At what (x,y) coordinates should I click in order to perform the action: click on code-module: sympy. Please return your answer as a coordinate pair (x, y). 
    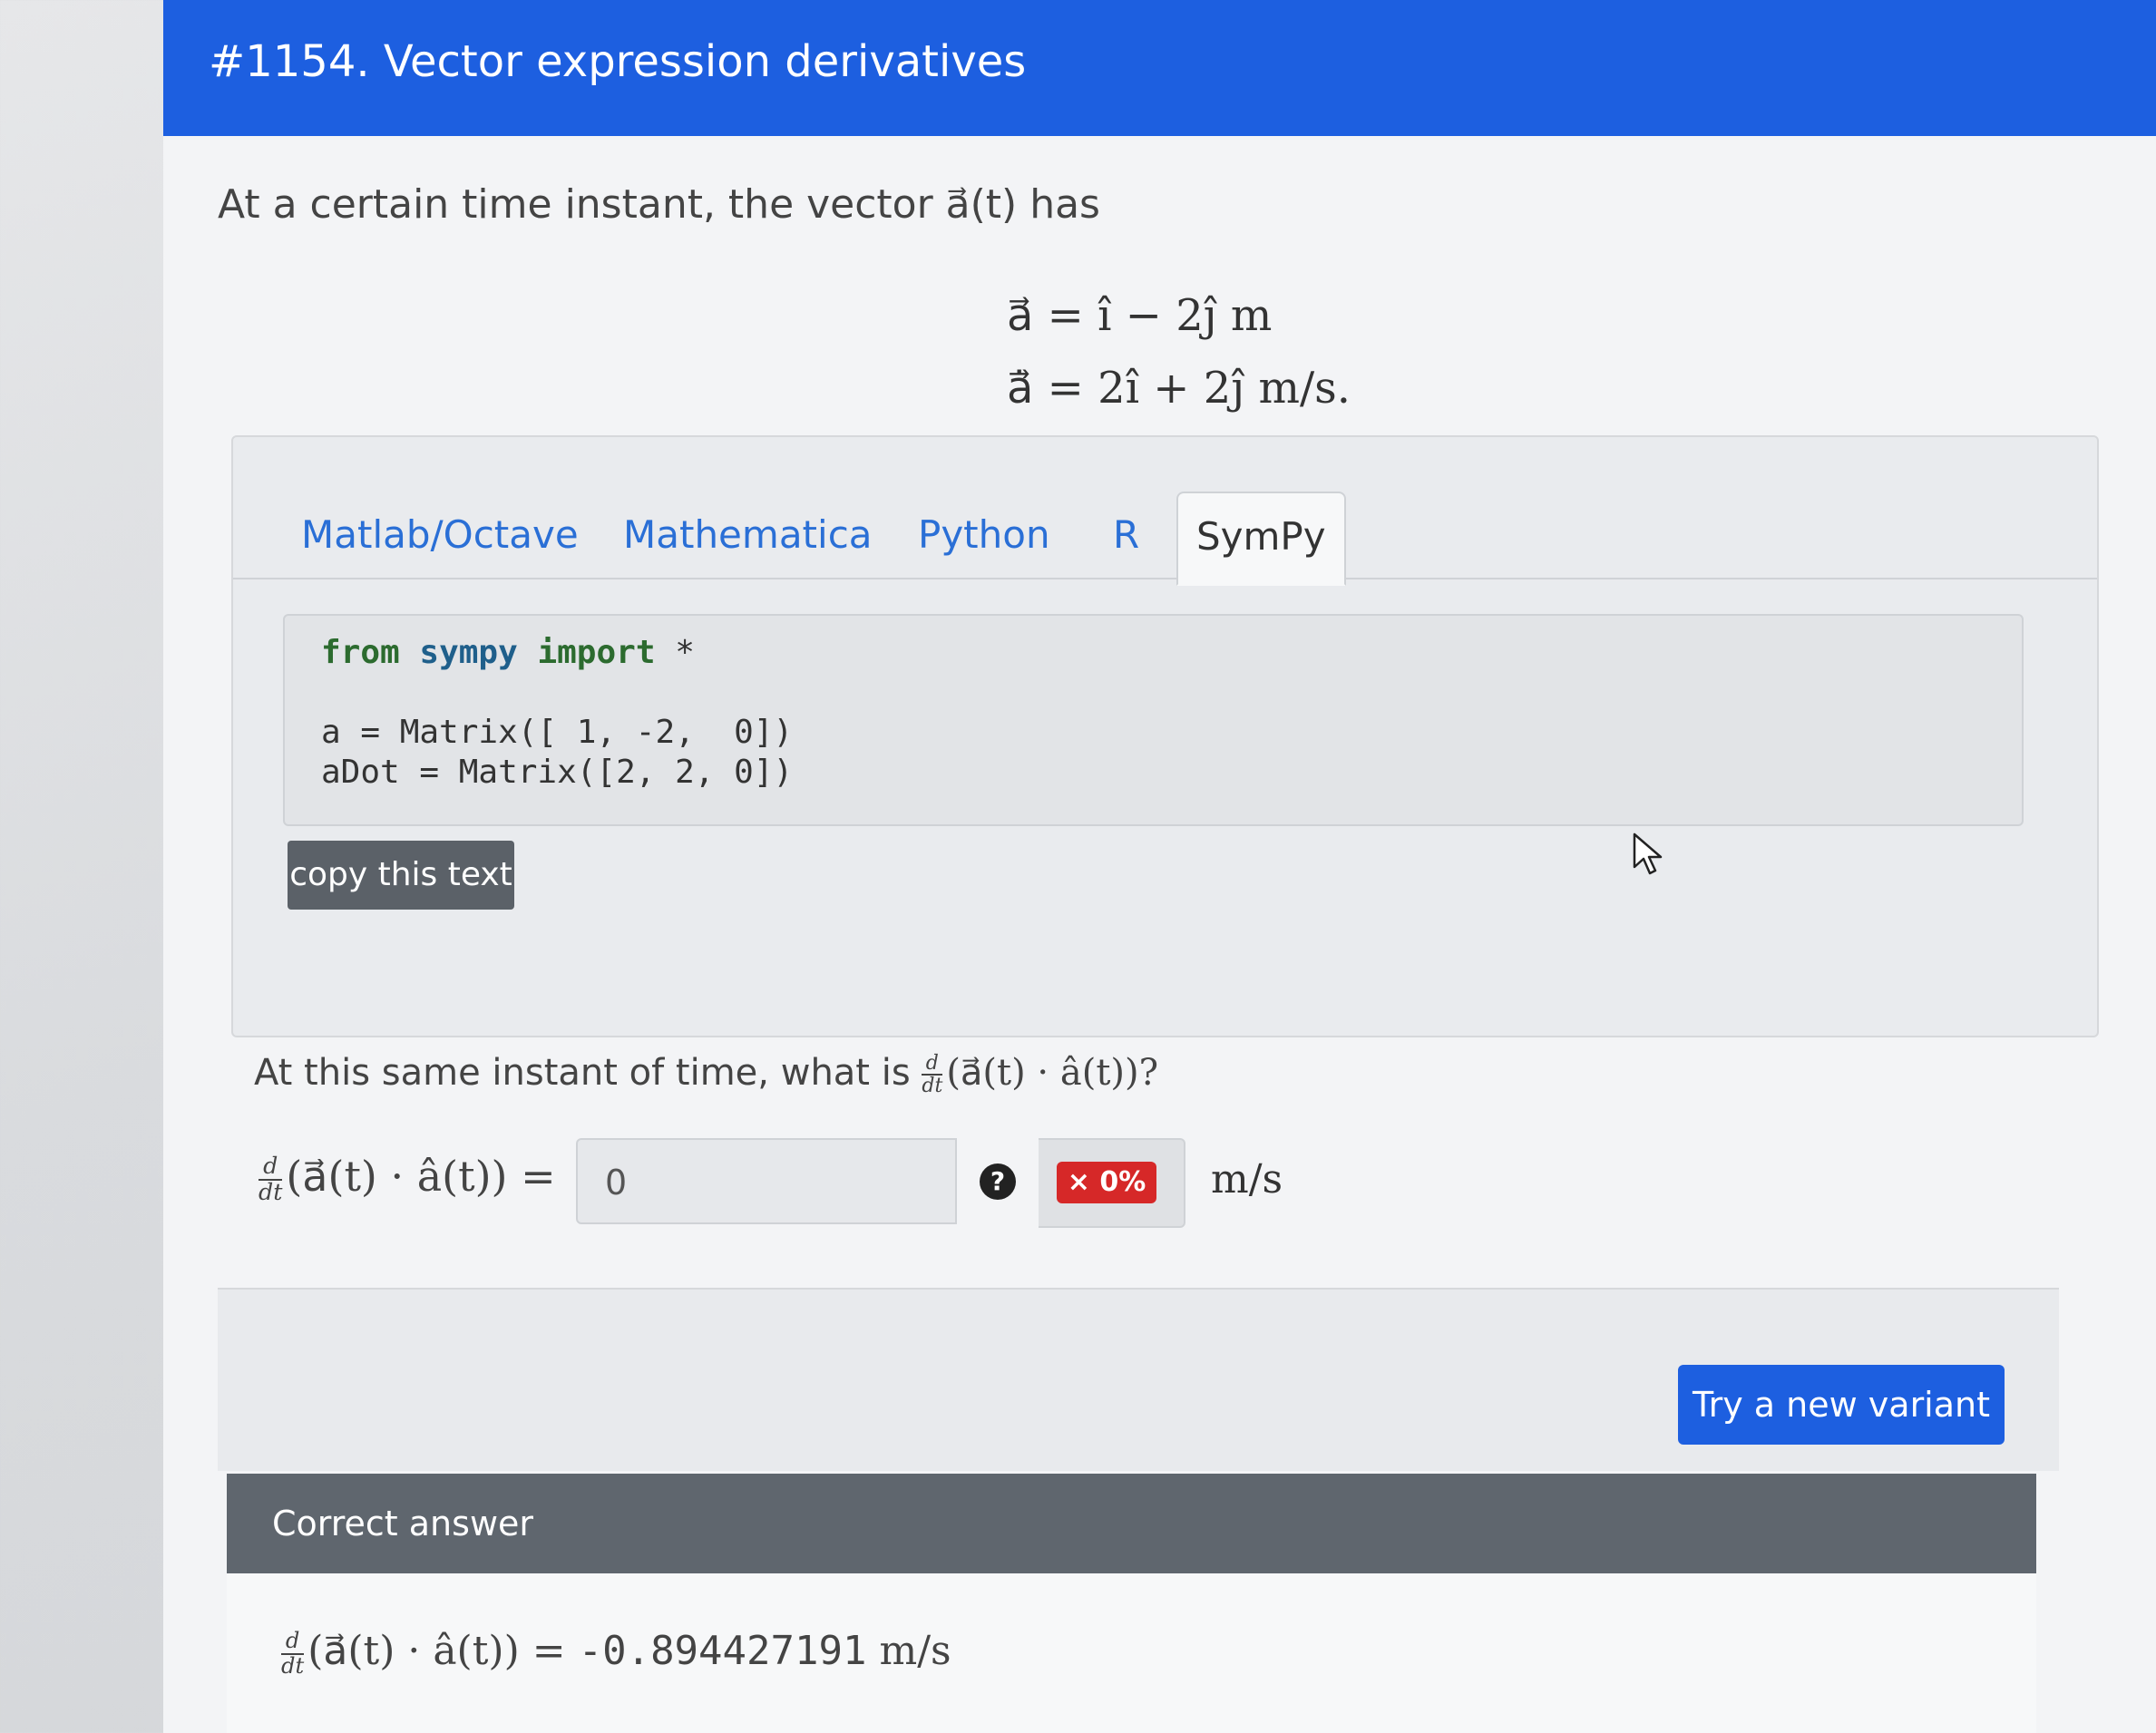
    Looking at the image, I should click on (468, 652).